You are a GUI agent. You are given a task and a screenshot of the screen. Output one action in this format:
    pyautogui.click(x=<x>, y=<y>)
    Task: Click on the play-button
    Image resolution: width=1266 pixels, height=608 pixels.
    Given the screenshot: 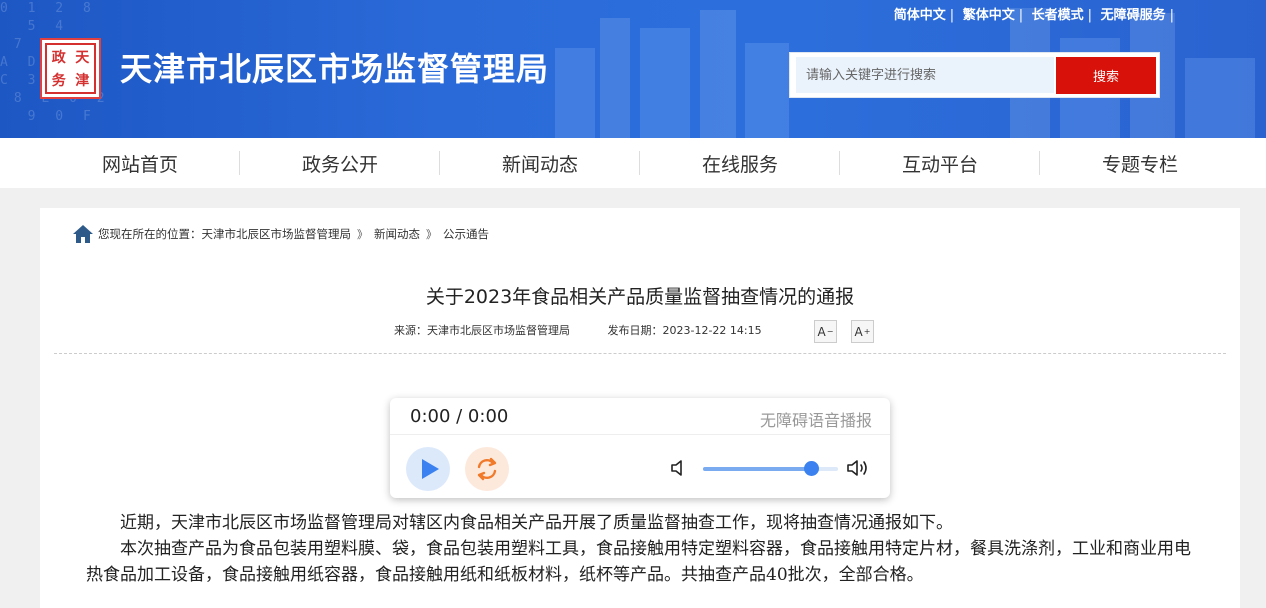 What is the action you would take?
    pyautogui.click(x=428, y=469)
    